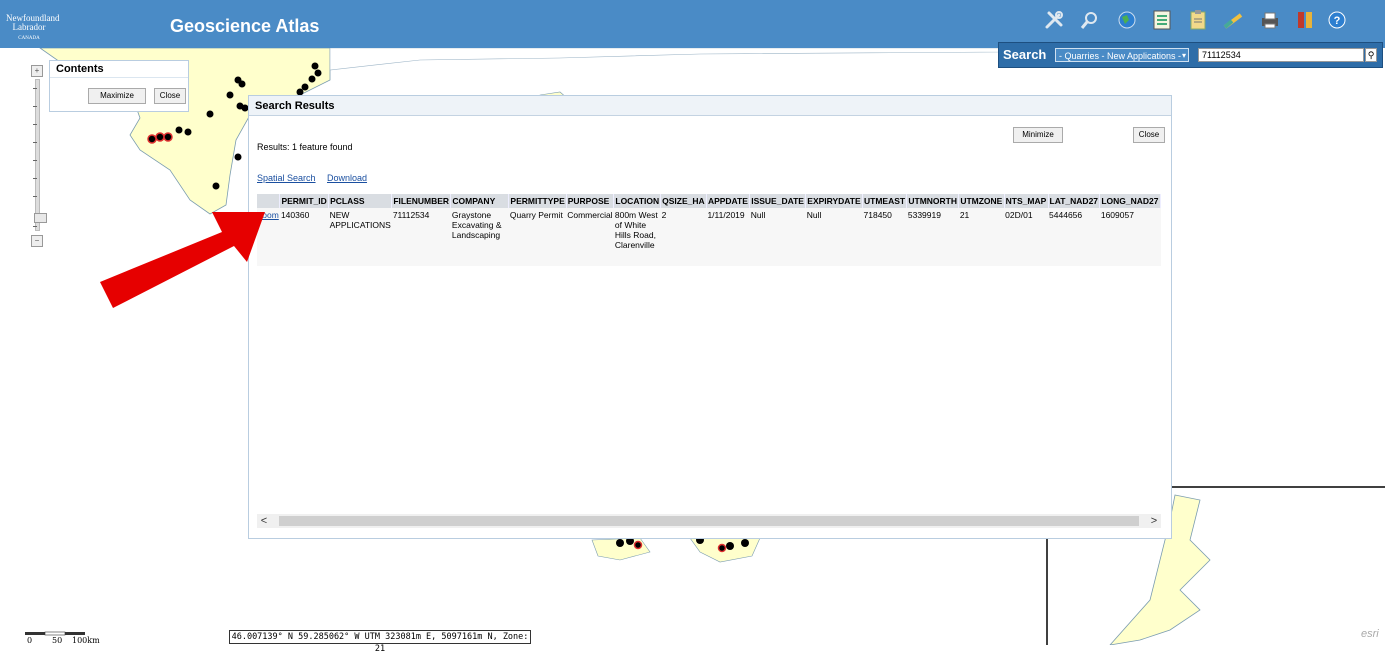 The image size is (1385, 655). I want to click on esri-logo: esri, so click(1370, 634).